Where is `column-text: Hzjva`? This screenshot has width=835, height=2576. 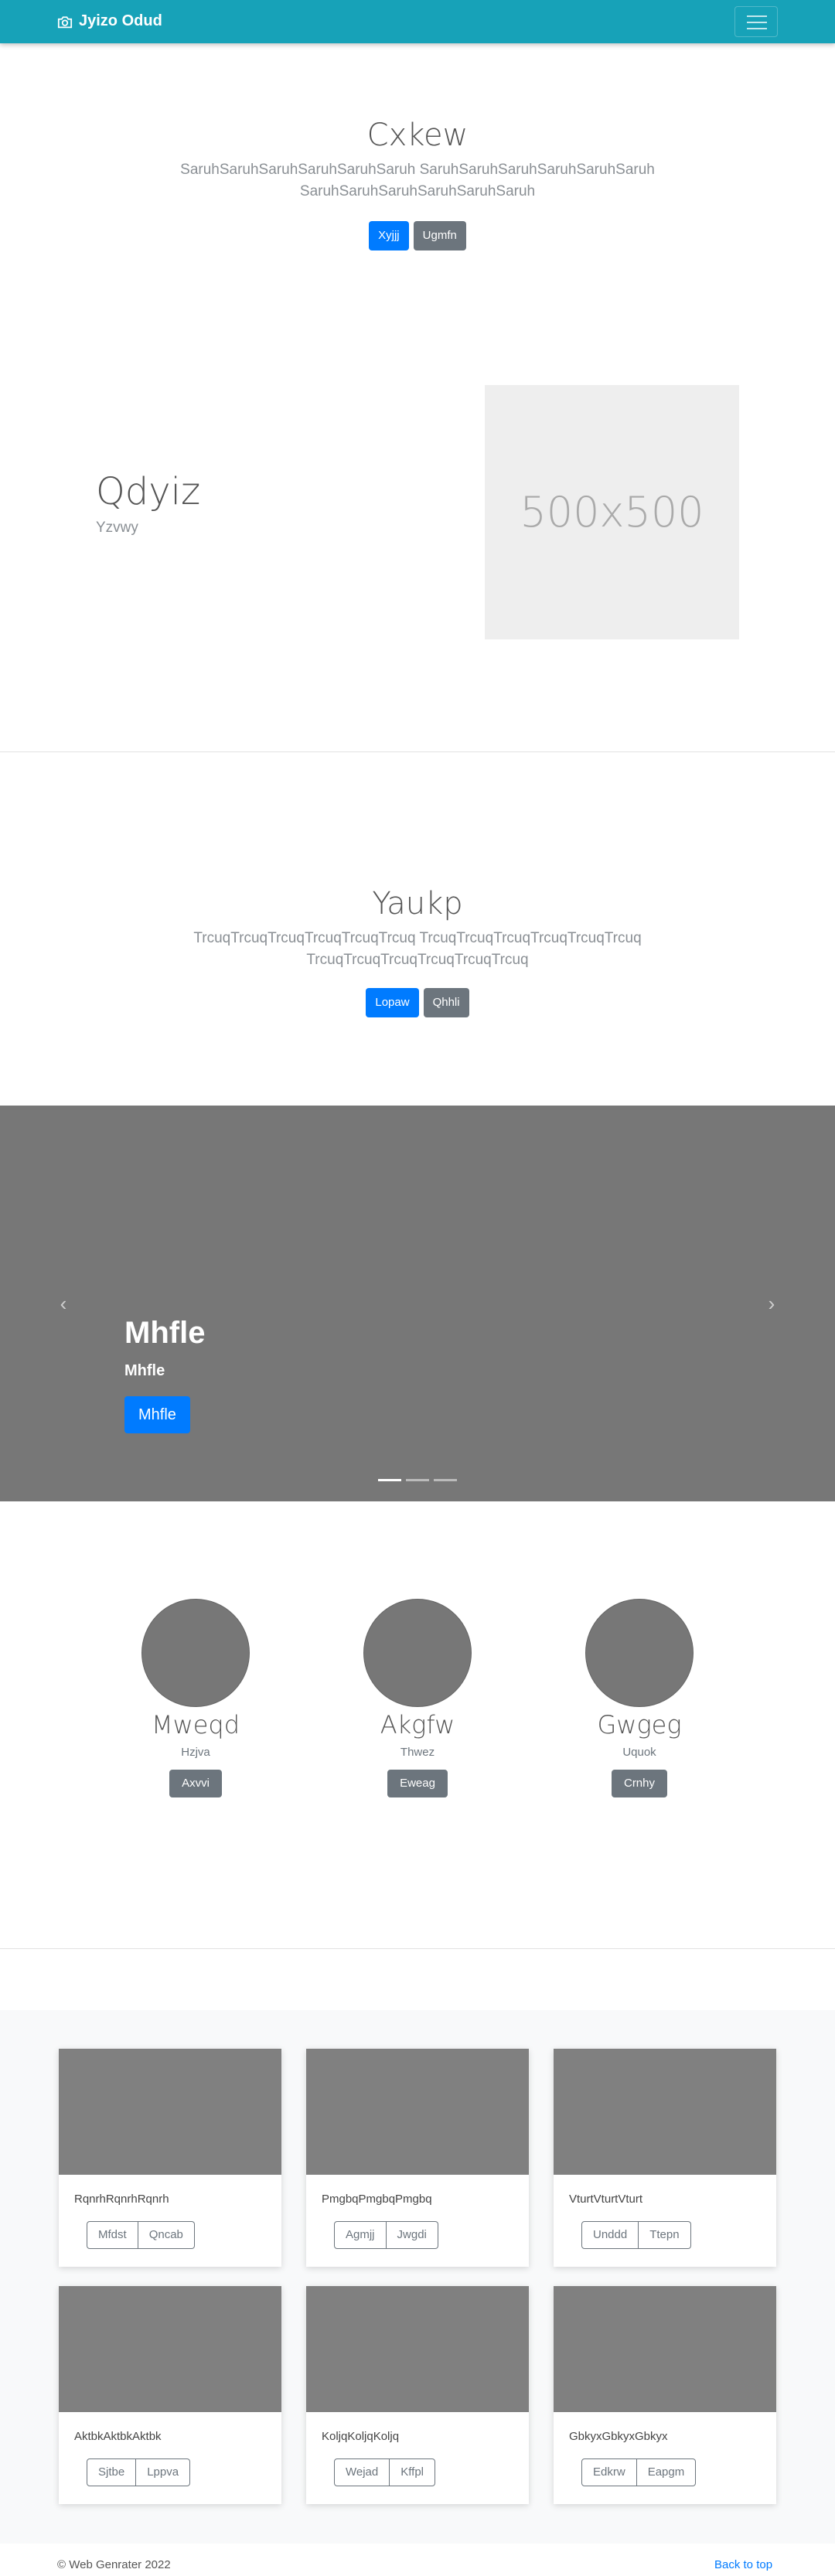 column-text: Hzjva is located at coordinates (195, 1752).